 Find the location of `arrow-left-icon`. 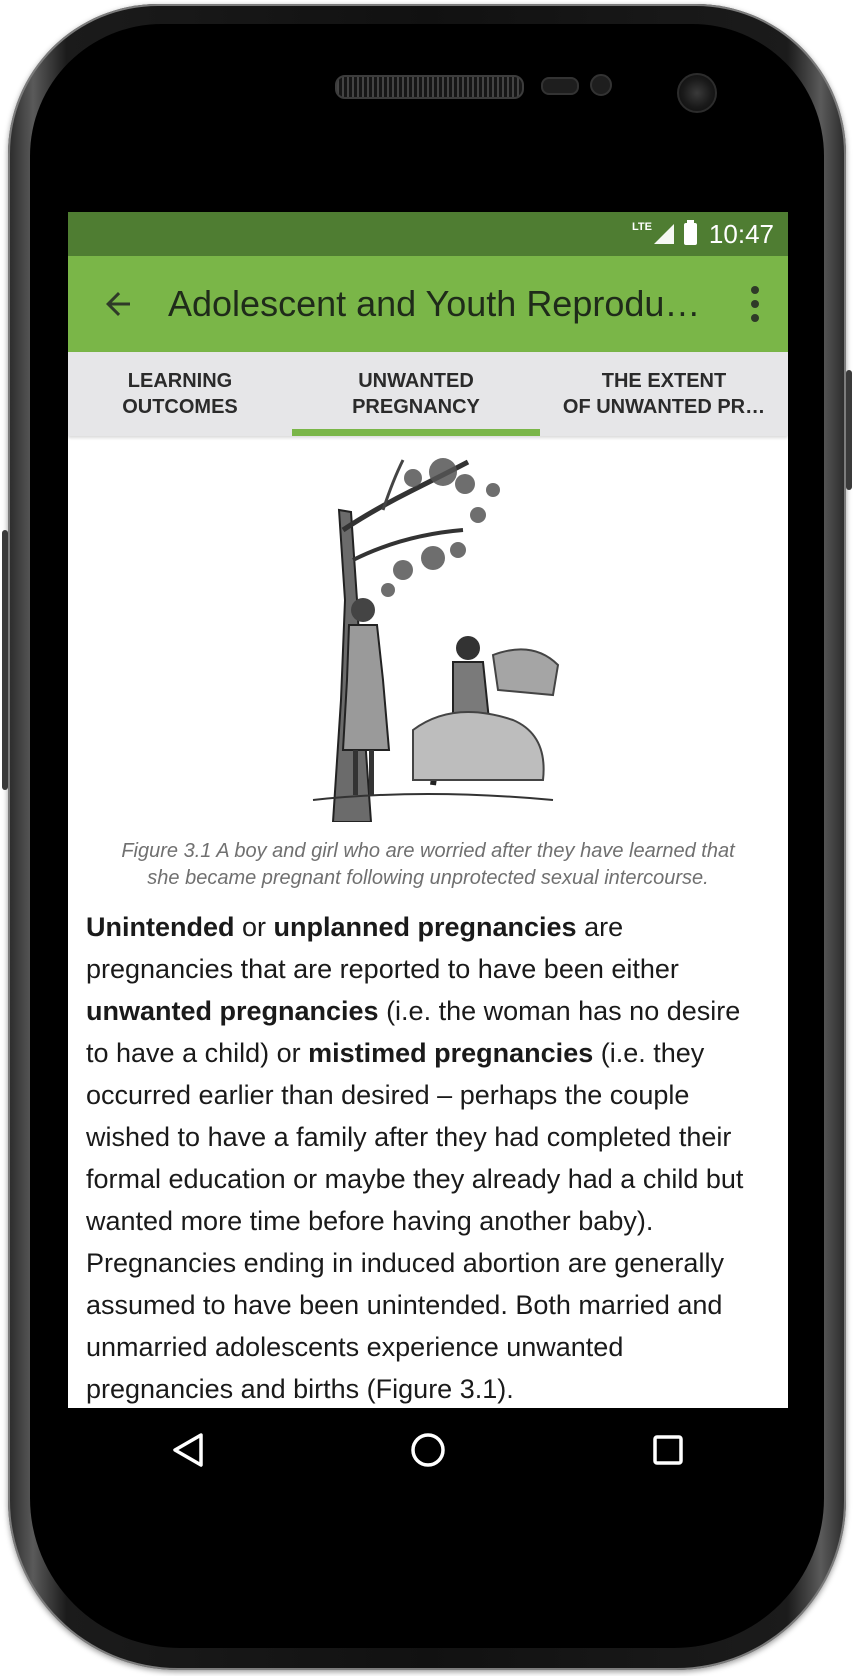

arrow-left-icon is located at coordinates (118, 304).